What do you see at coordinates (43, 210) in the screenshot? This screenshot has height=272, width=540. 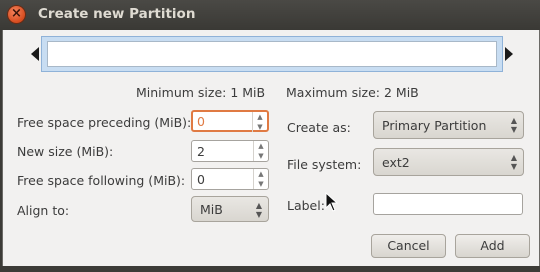 I see `align-to-label: Align to:` at bounding box center [43, 210].